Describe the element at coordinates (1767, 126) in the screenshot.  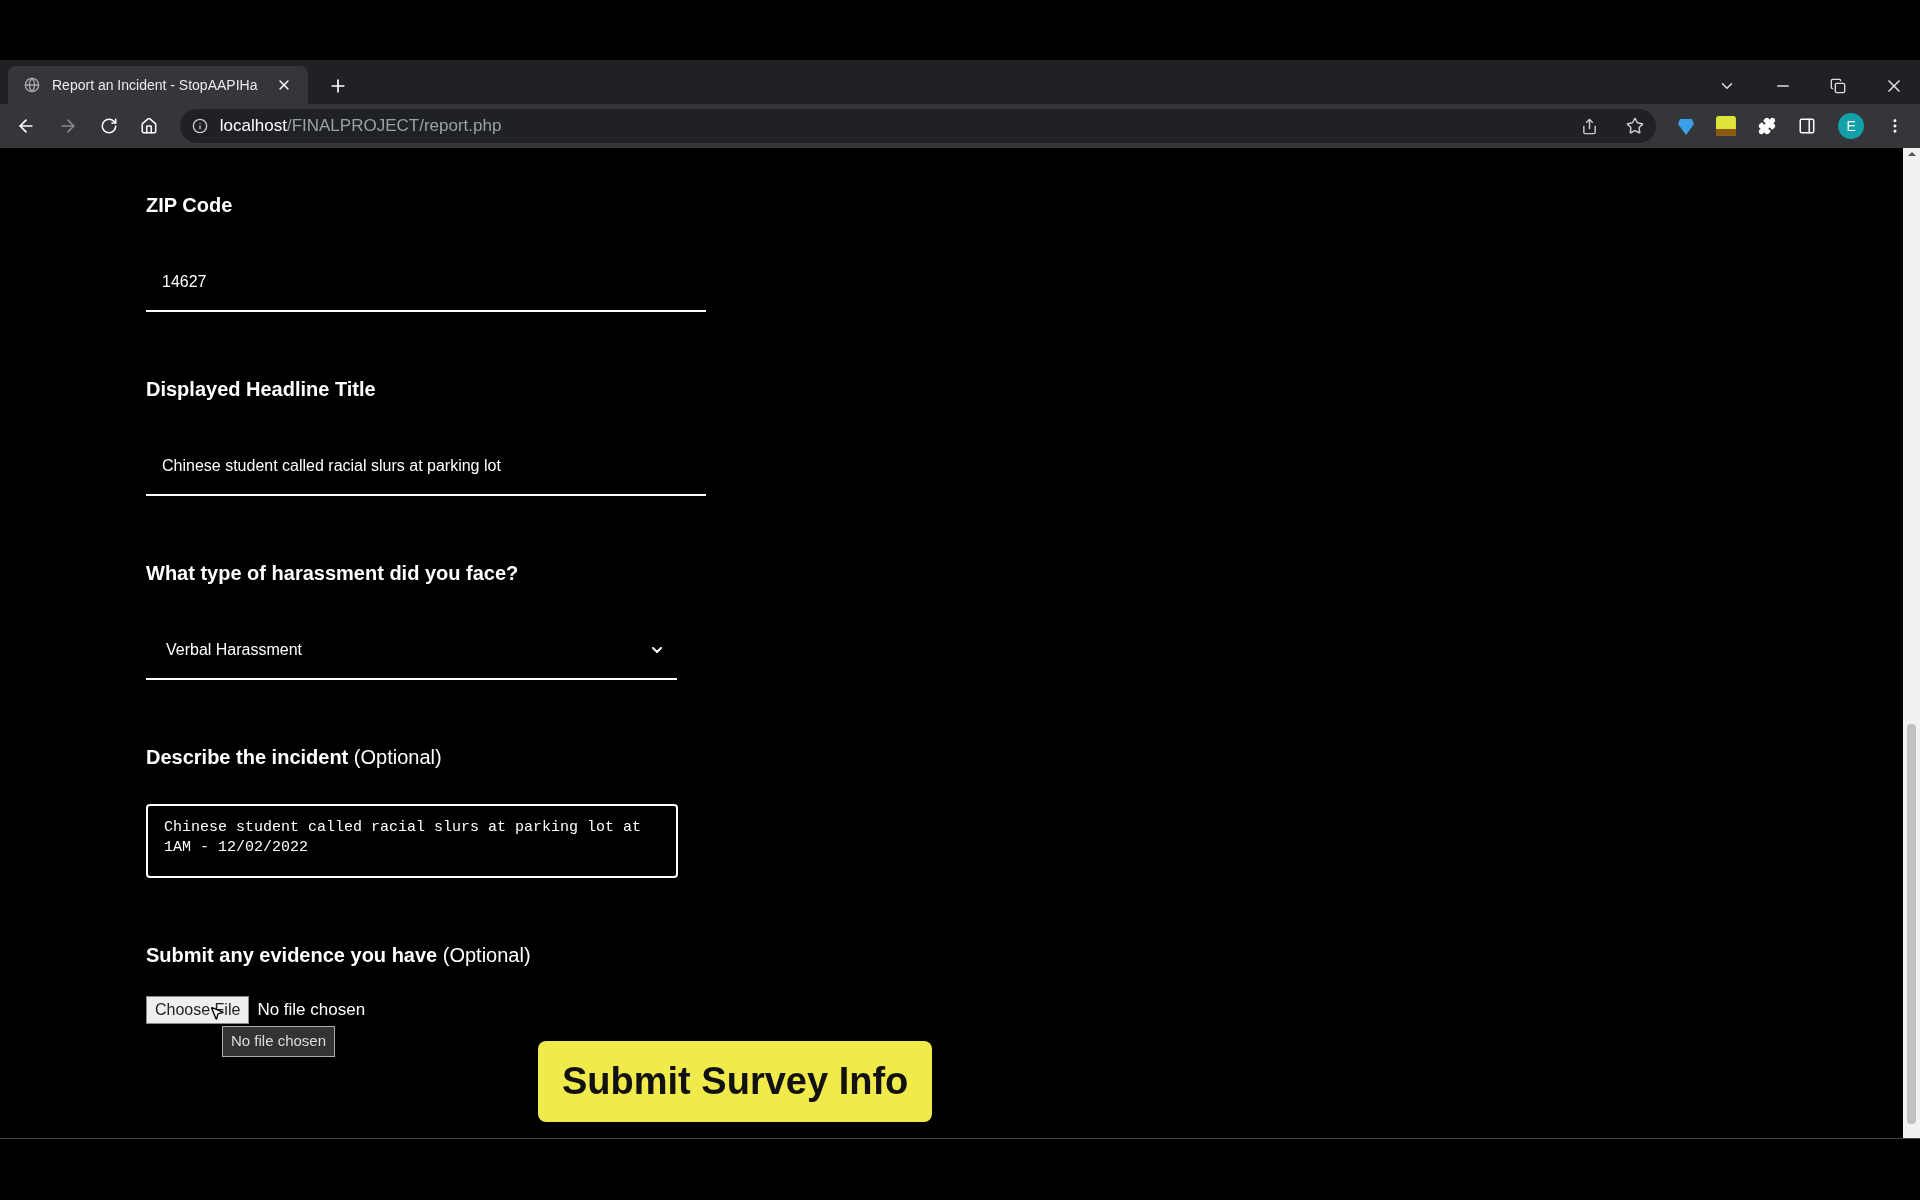
I see `extensions-puzzle-icon` at that location.